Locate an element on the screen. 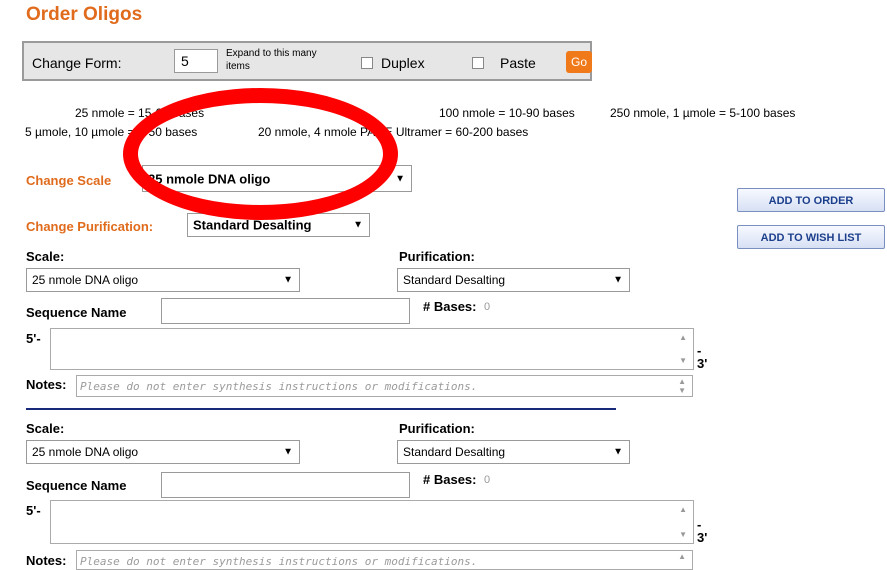 Image resolution: width=887 pixels, height=570 pixels. duplex-checkbox is located at coordinates (367, 63).